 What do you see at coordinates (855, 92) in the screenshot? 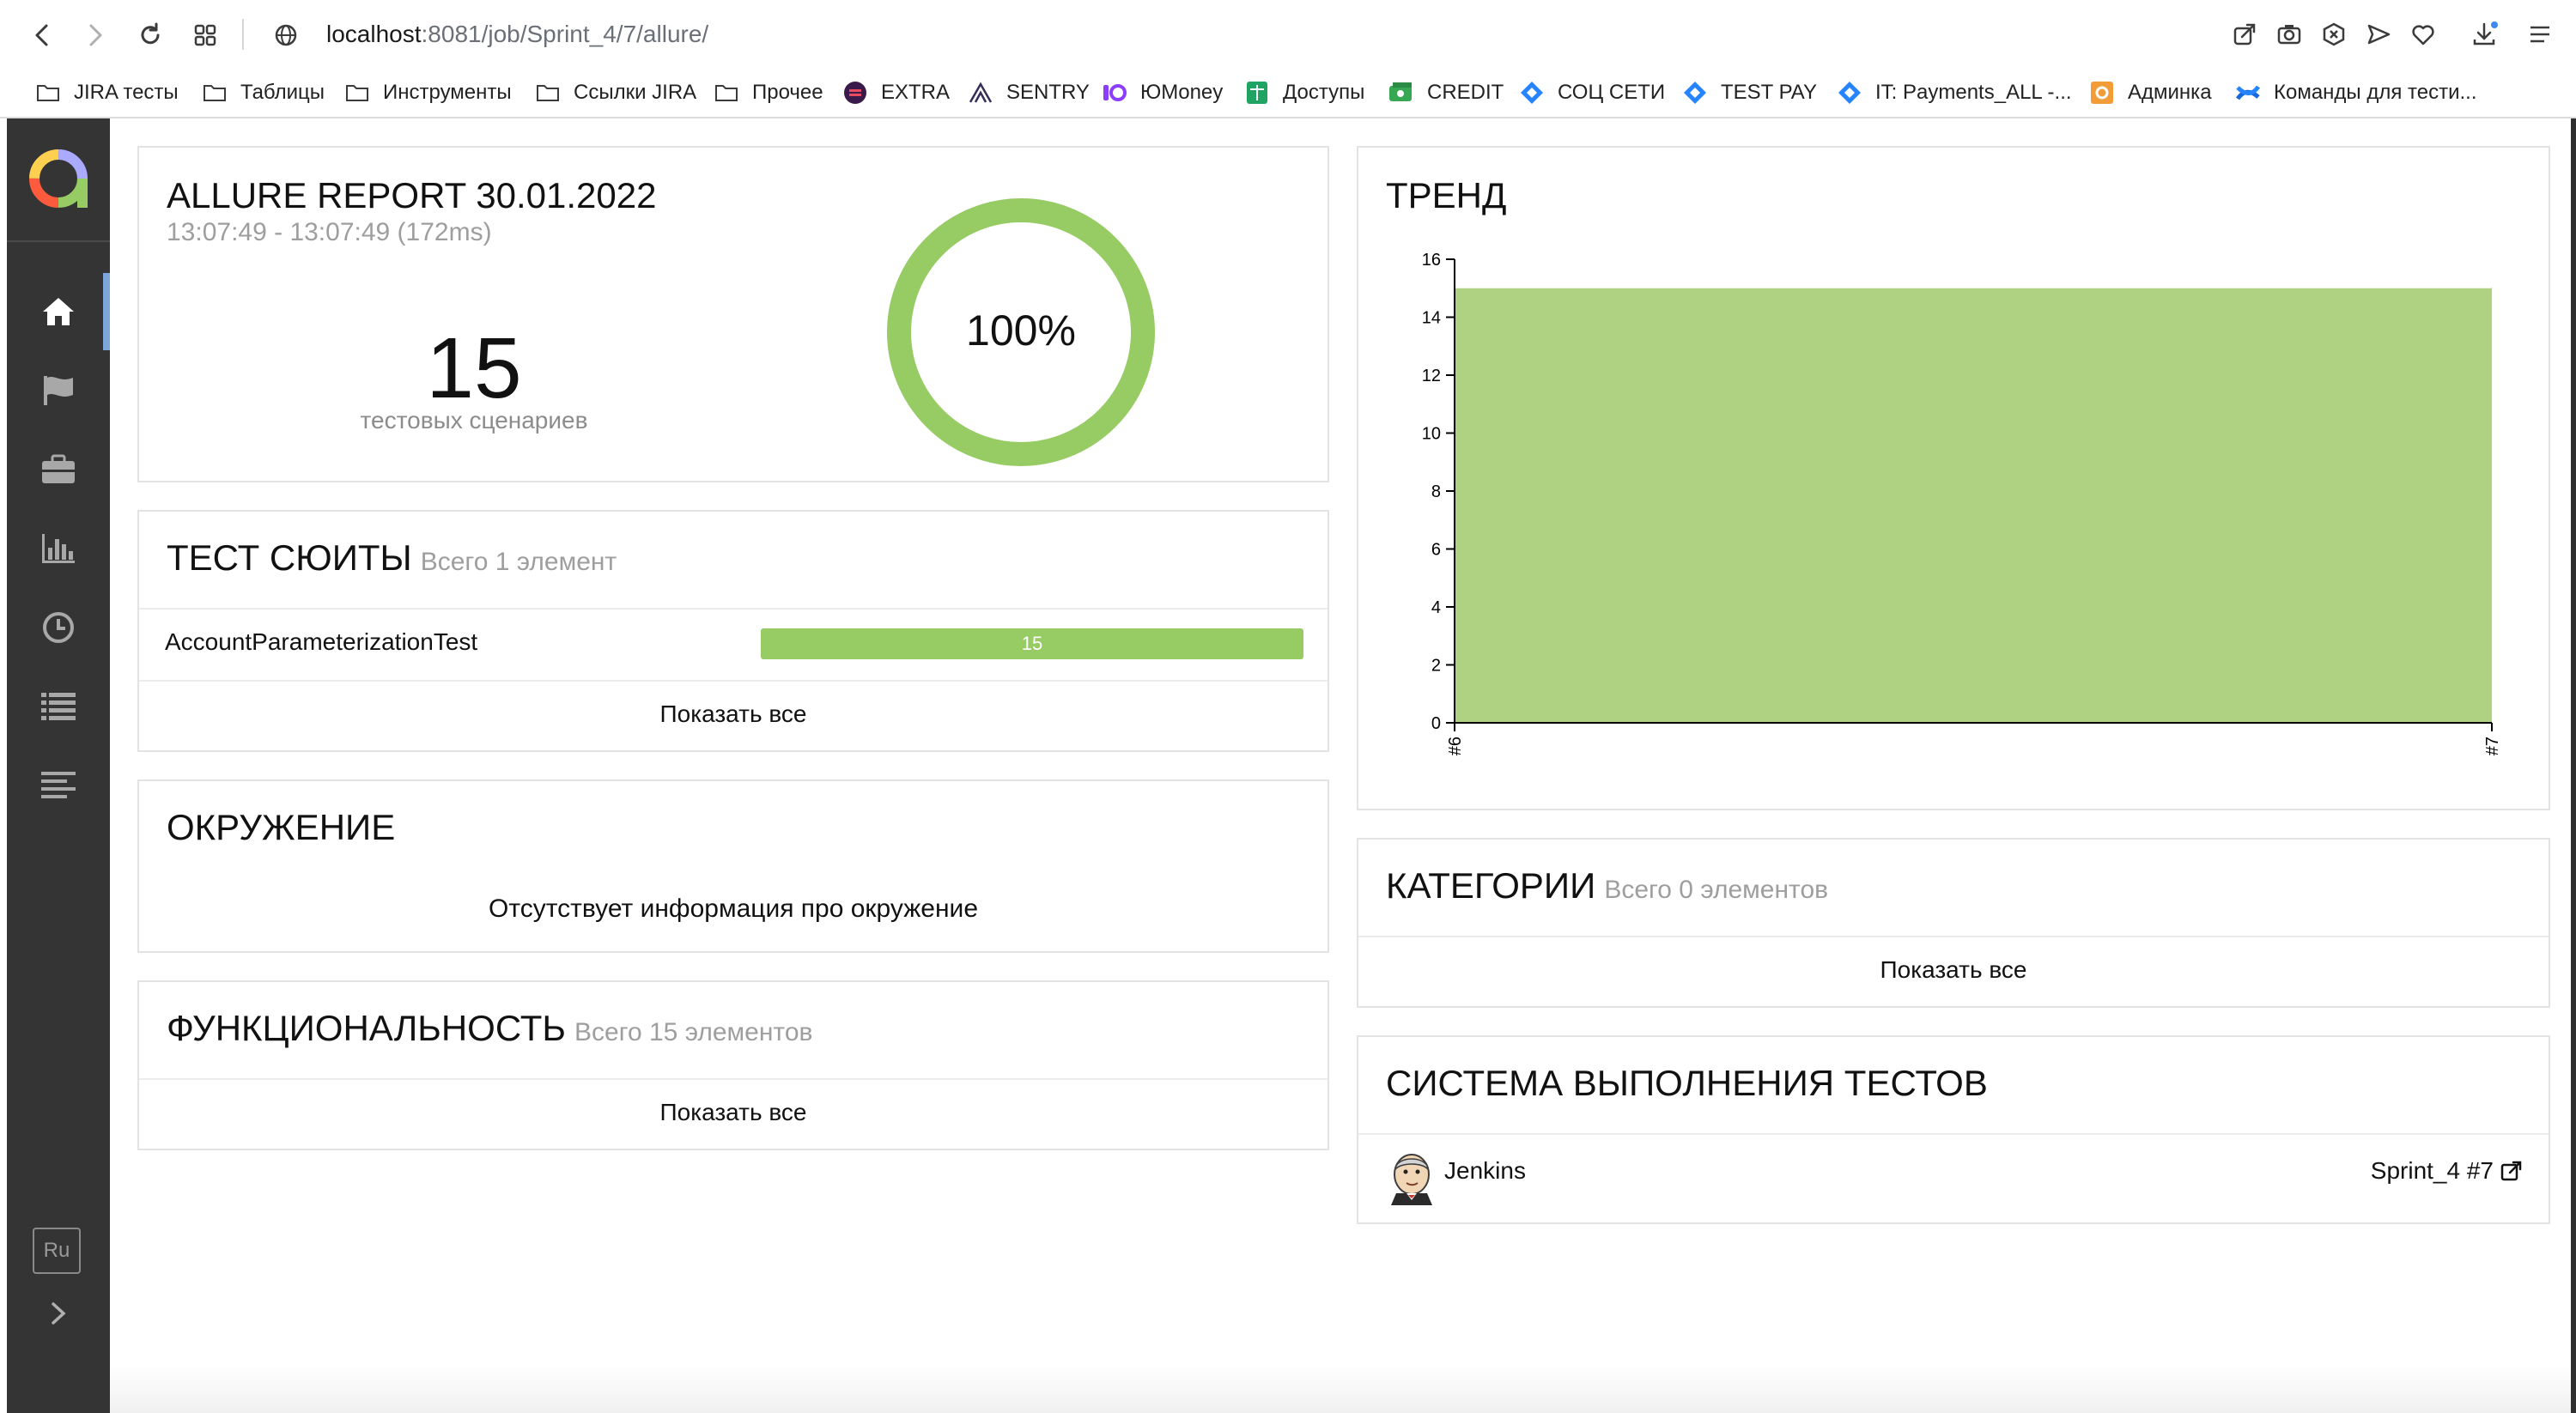
I see `extra-icon` at bounding box center [855, 92].